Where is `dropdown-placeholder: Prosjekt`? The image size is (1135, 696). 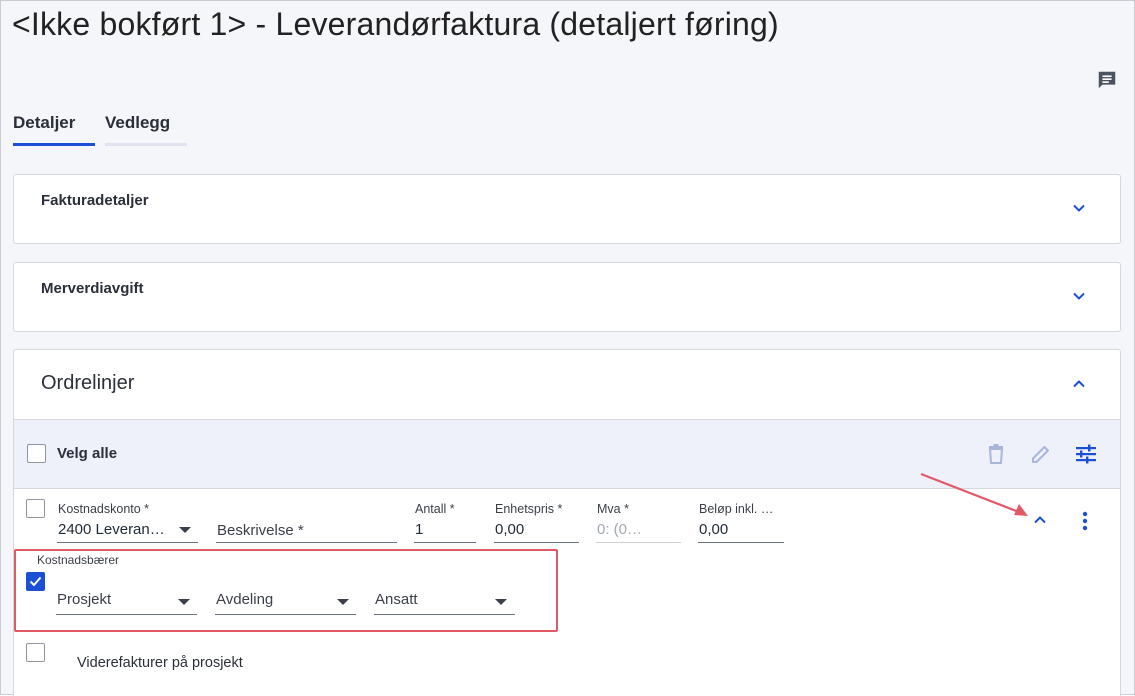
dropdown-placeholder: Prosjekt is located at coordinates (84, 599).